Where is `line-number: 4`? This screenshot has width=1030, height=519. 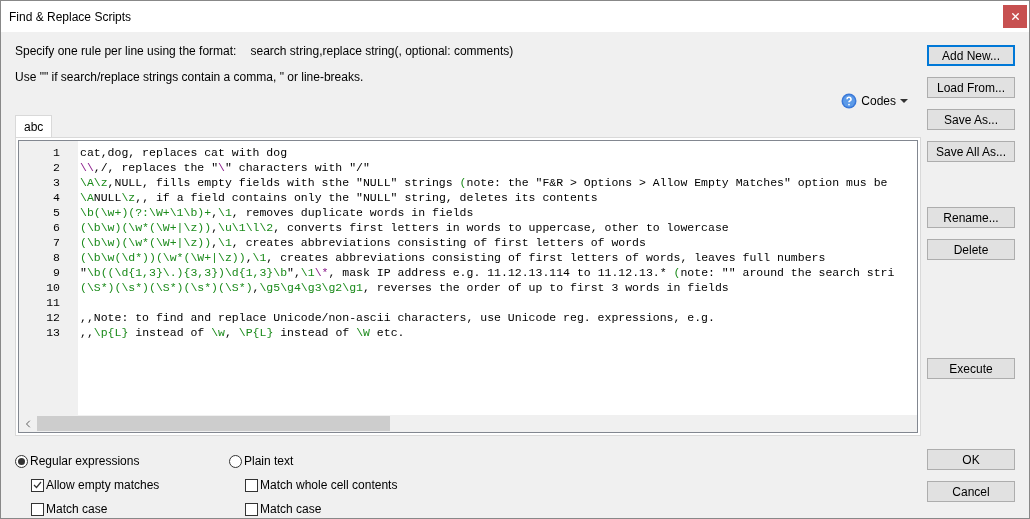 line-number: 4 is located at coordinates (57, 197).